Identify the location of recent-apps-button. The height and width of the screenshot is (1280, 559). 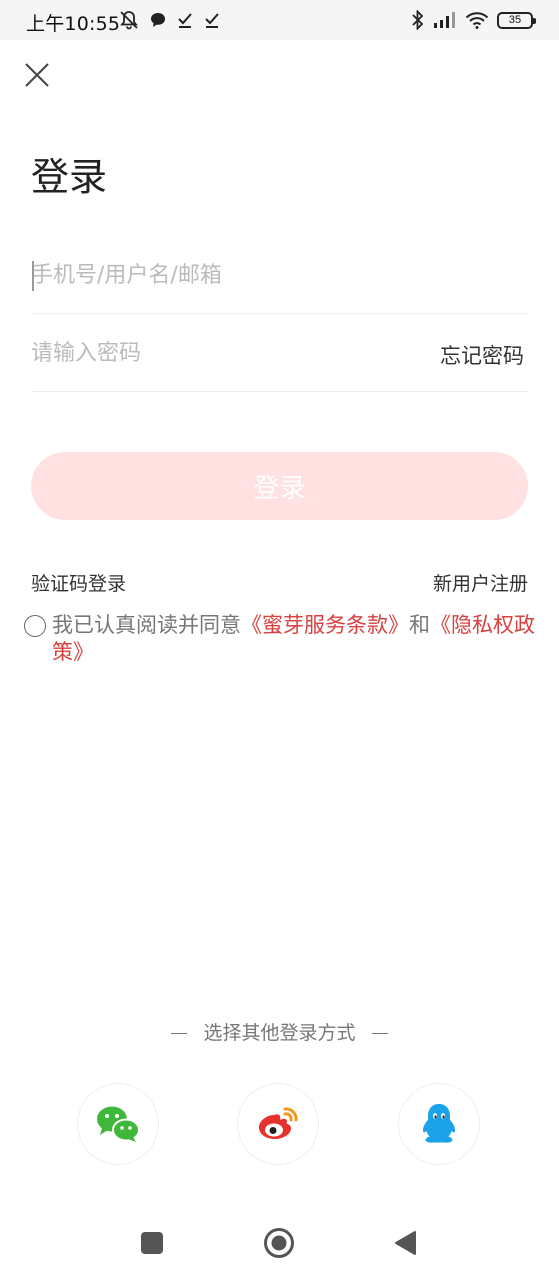
(152, 1243).